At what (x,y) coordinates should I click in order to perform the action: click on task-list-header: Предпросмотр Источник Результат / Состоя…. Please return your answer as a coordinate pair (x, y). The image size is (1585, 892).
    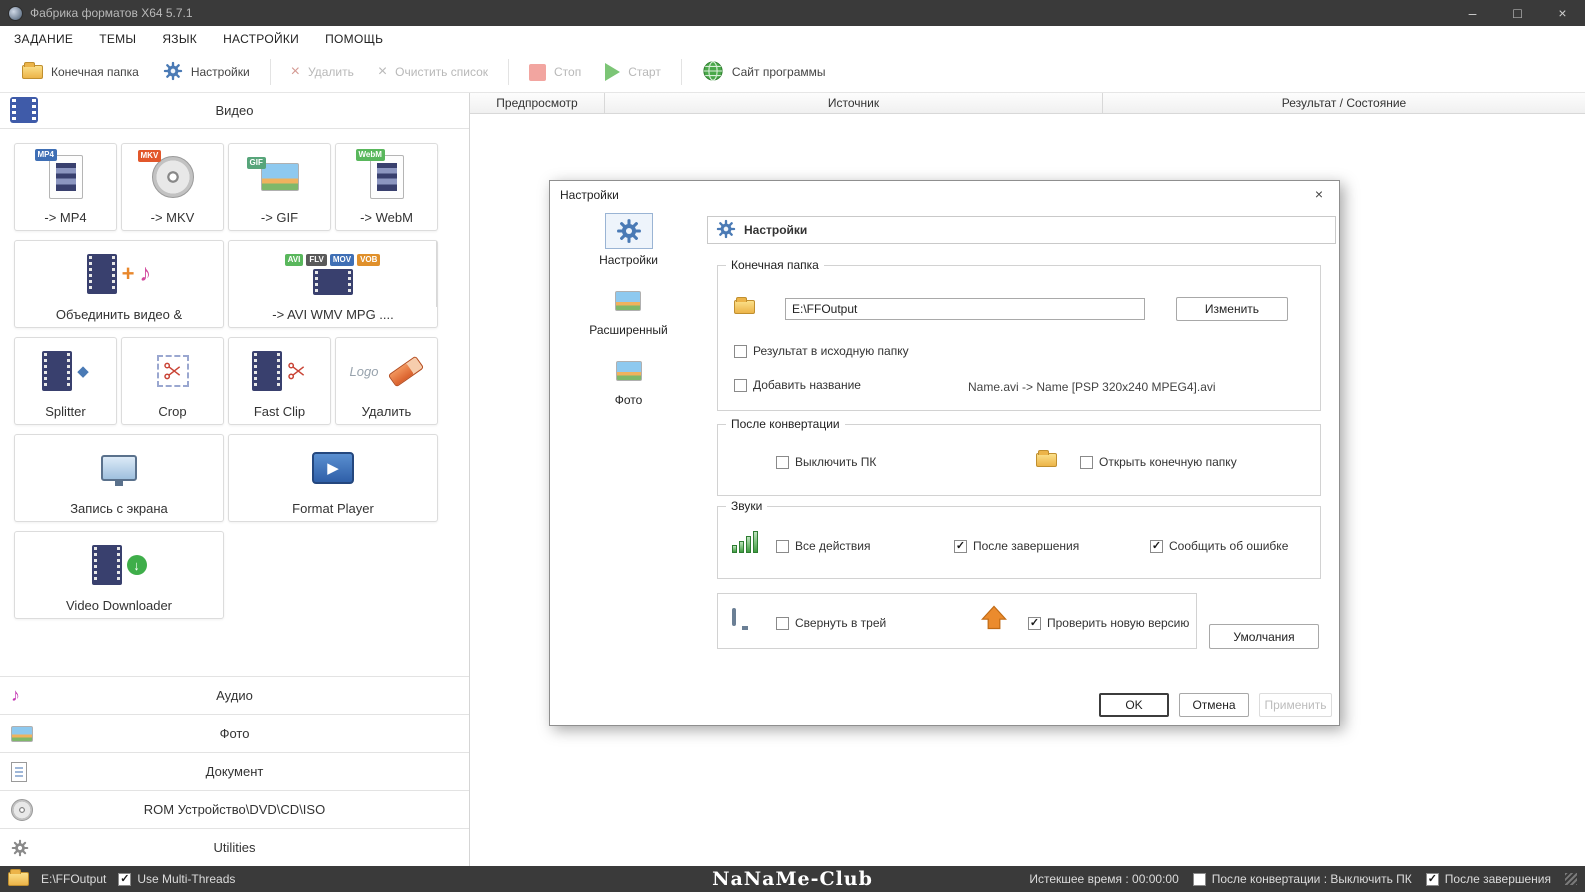
    Looking at the image, I should click on (1027, 103).